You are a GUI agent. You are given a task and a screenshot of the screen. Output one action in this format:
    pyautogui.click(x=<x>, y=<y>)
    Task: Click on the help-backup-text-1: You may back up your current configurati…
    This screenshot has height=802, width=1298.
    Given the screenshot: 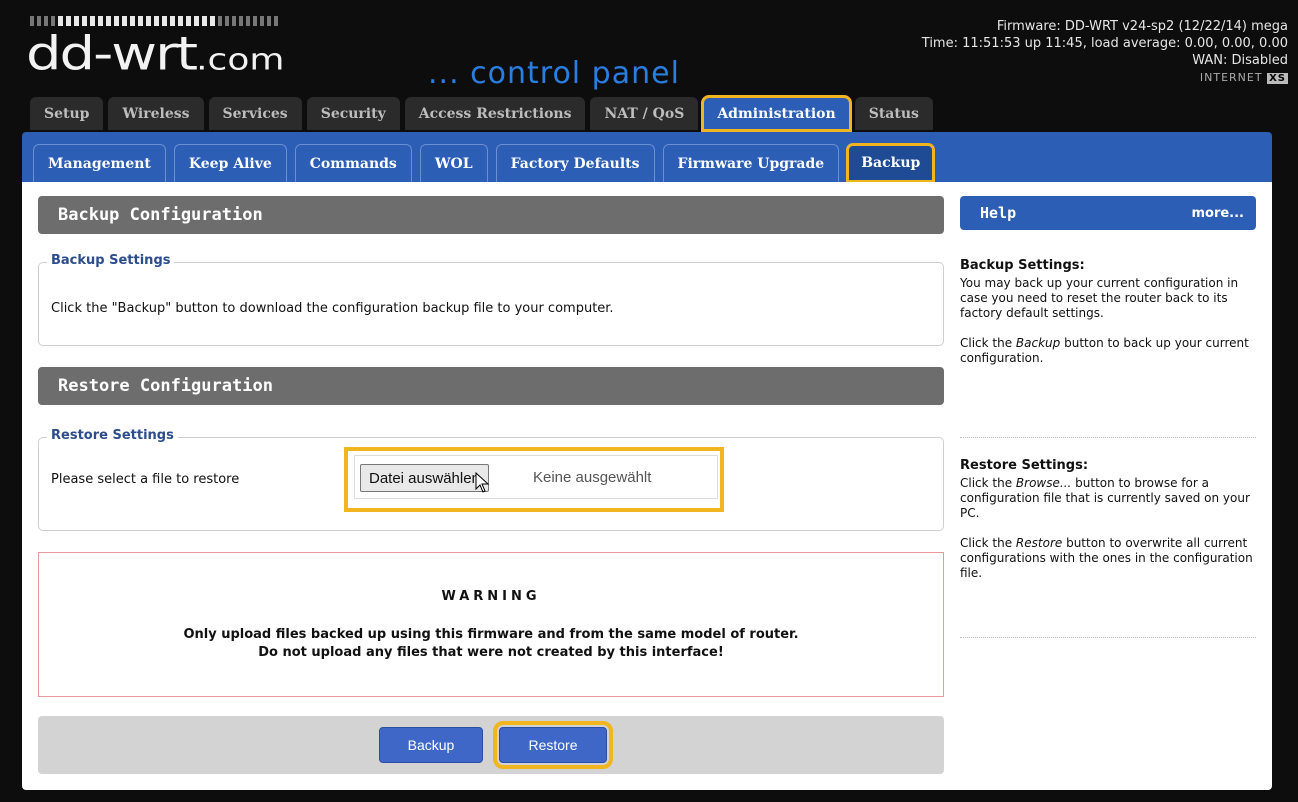 What is the action you would take?
    pyautogui.click(x=1099, y=298)
    